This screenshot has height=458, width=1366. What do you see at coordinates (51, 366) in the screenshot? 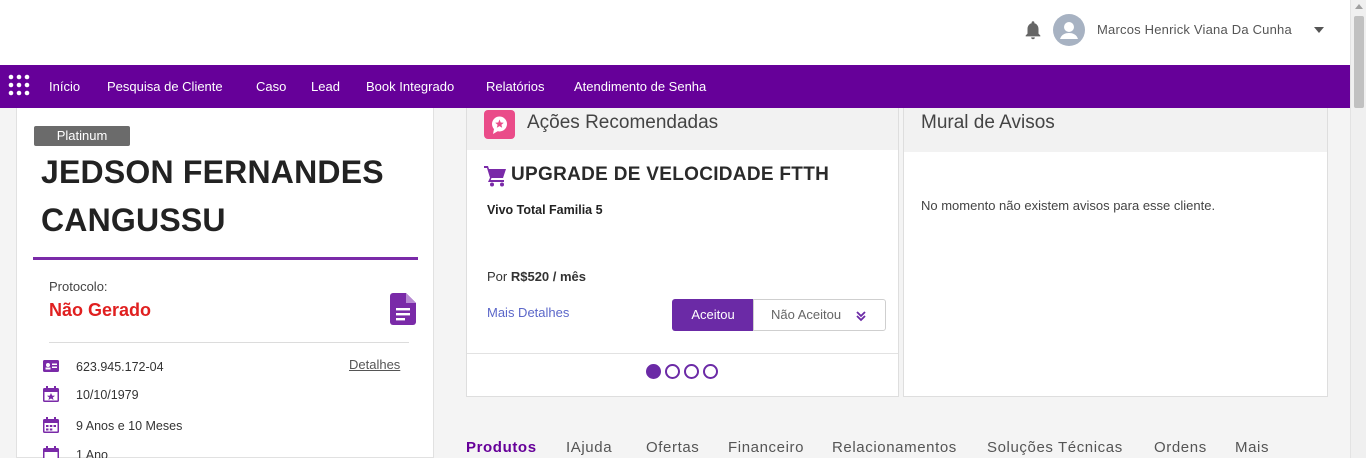
I see `id-card-icon` at bounding box center [51, 366].